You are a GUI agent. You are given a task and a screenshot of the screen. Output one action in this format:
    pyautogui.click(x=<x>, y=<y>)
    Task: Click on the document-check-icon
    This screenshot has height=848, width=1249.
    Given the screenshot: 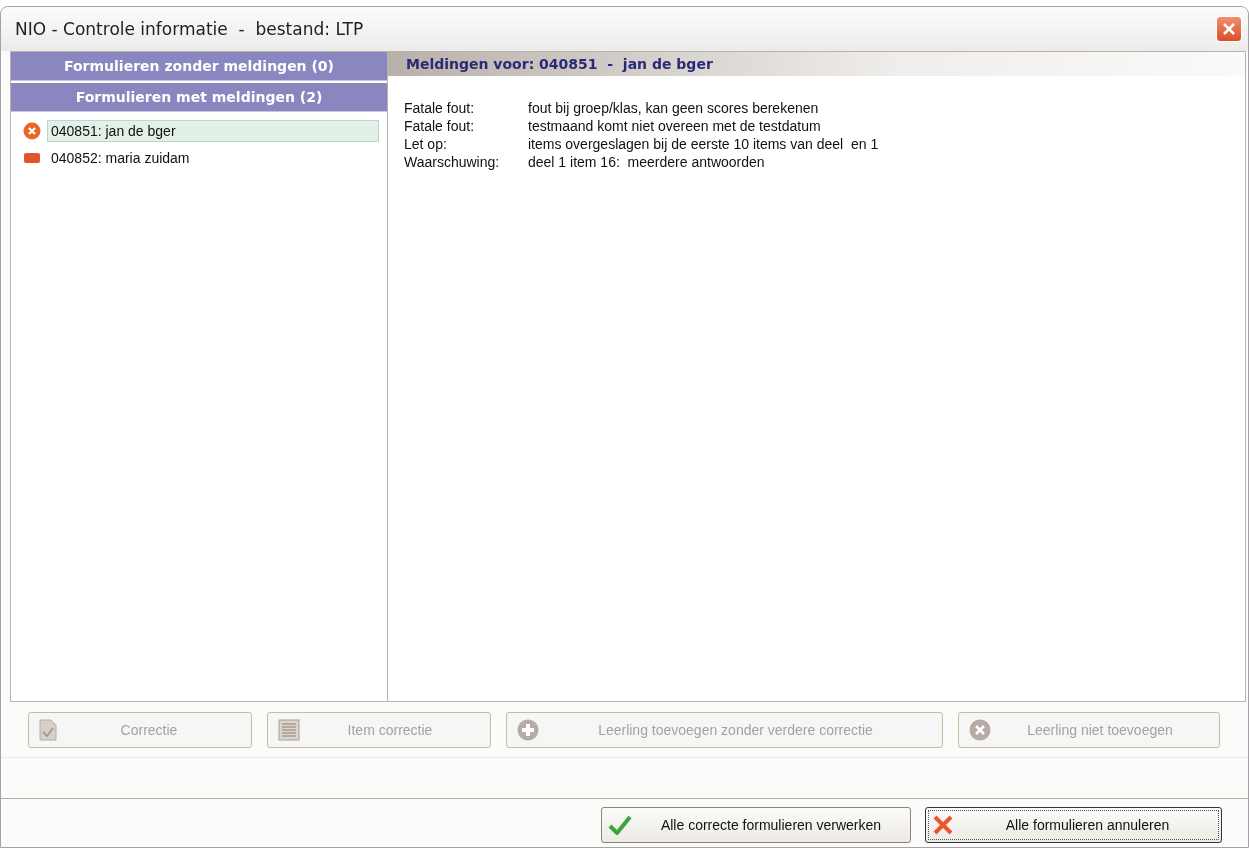 What is the action you would take?
    pyautogui.click(x=48, y=729)
    